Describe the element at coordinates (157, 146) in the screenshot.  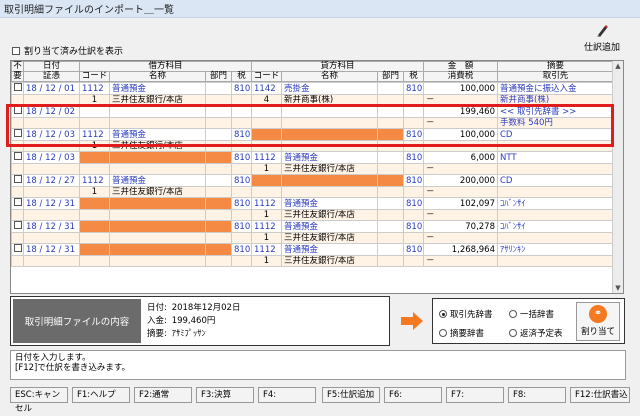
I see `cell-dname2: 三井住友銀行/本店` at that location.